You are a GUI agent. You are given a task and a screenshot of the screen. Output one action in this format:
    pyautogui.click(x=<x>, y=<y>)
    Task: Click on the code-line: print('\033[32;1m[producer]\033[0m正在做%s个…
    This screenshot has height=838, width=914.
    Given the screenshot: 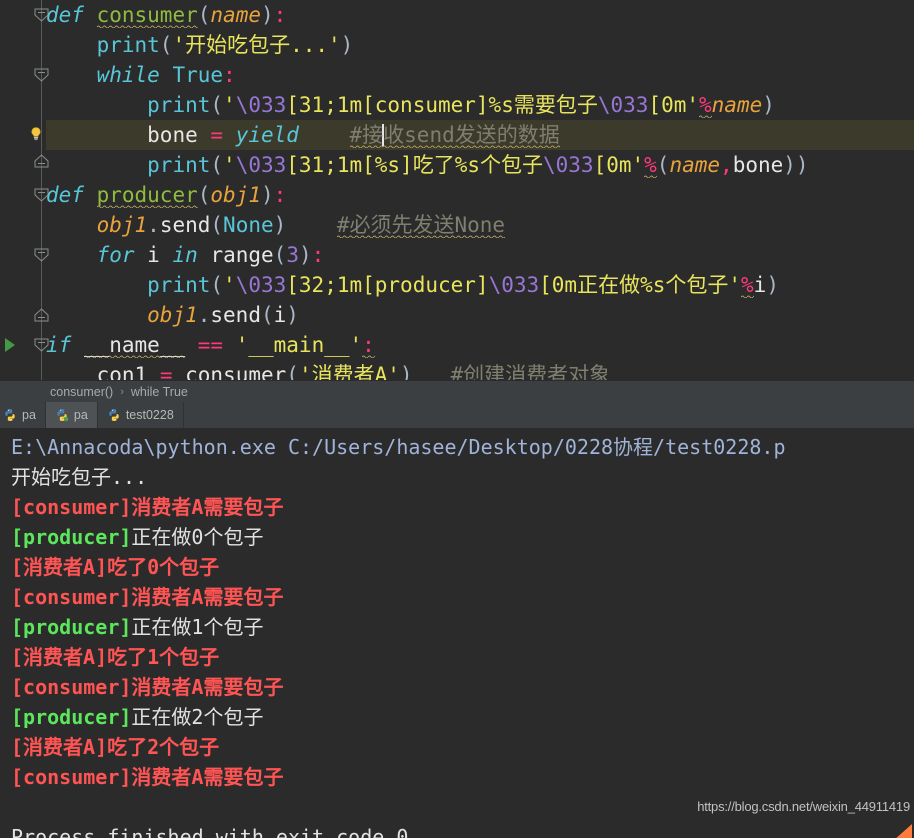 What is the action you would take?
    pyautogui.click(x=480, y=285)
    